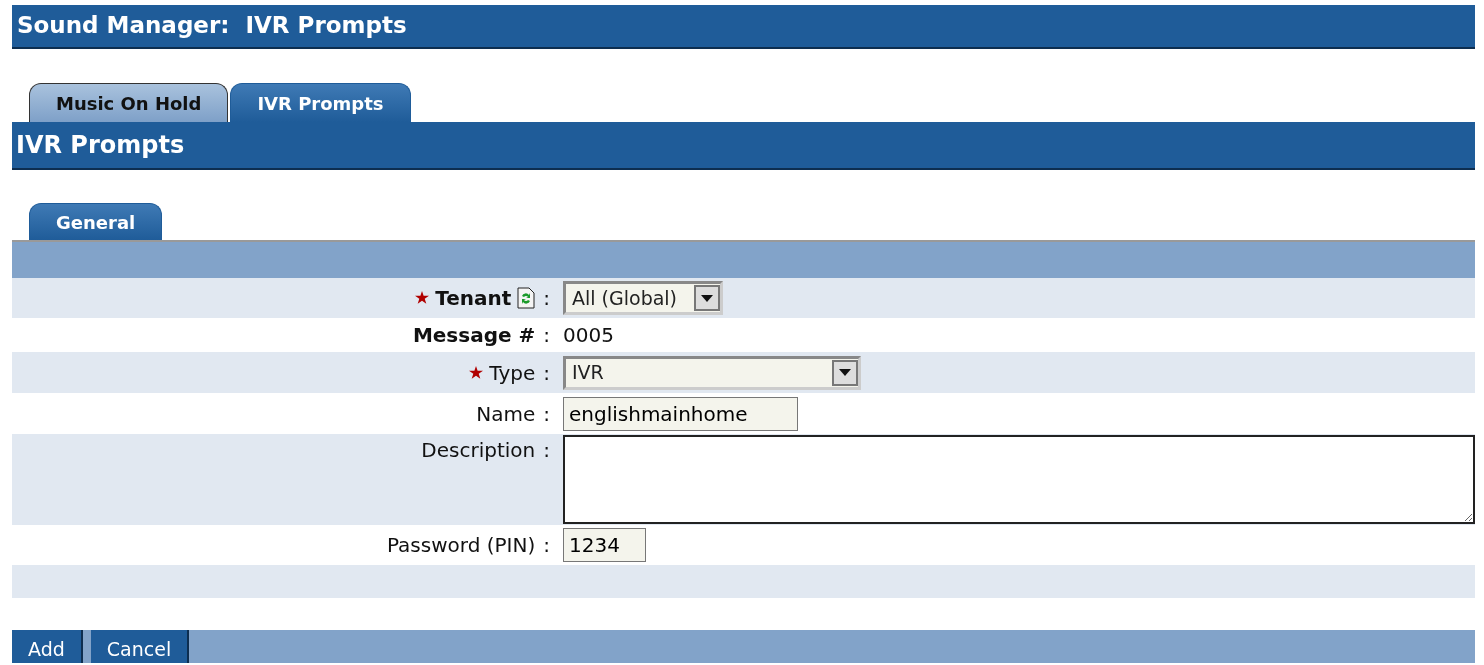  I want to click on field-label: Tenant, so click(473, 298).